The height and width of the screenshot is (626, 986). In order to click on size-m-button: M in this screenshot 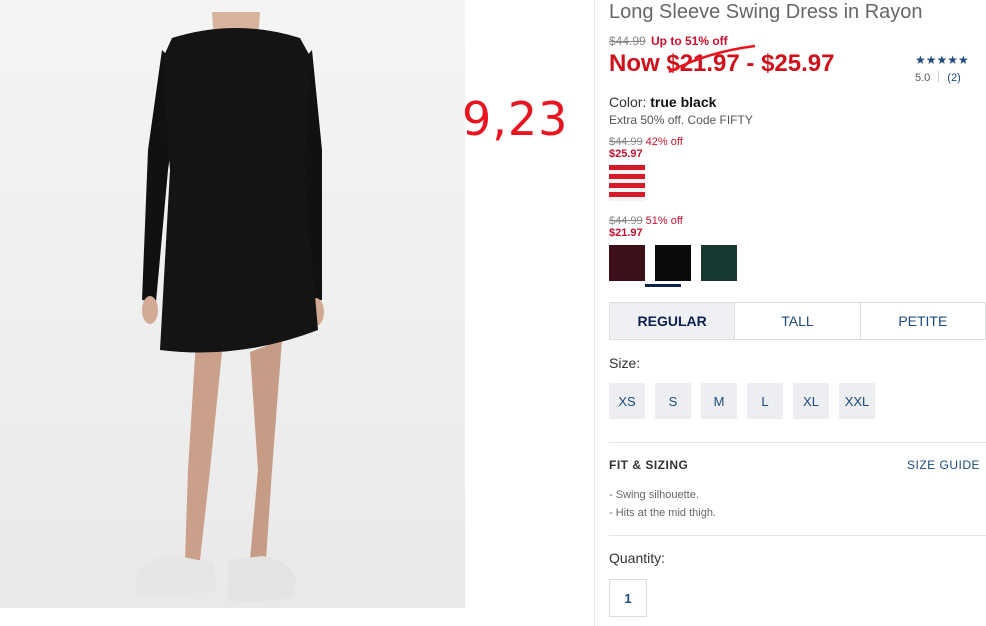, I will do `click(719, 401)`.